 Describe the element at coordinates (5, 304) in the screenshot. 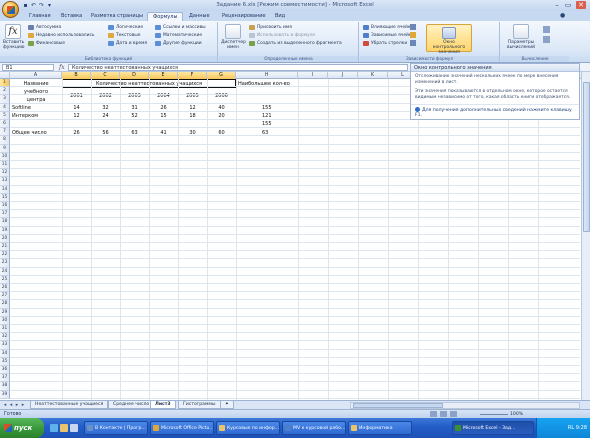

I see `row-header: 28` at that location.